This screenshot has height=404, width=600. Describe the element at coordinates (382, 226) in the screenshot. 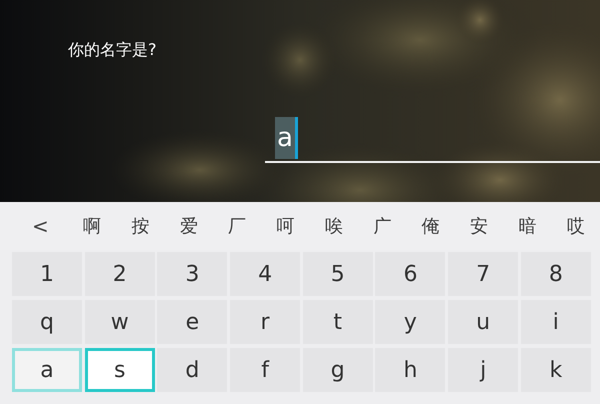

I see `candidate-character: 广` at that location.